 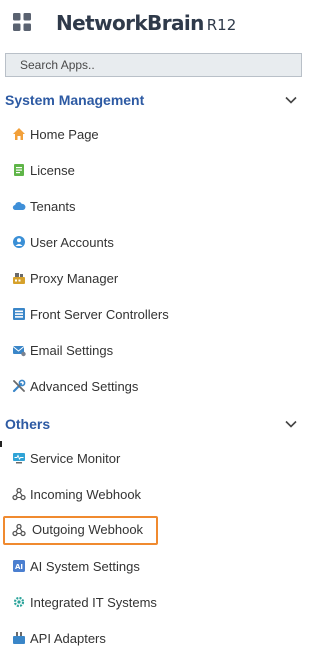 What do you see at coordinates (75, 458) in the screenshot?
I see `menu-item-label: Service Monitor` at bounding box center [75, 458].